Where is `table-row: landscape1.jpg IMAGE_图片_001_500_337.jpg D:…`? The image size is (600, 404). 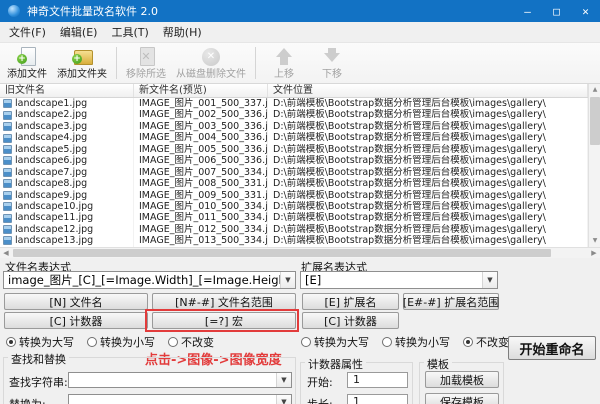 table-row: landscape1.jpg IMAGE_图片_001_500_337.jpg D:… is located at coordinates (294, 104).